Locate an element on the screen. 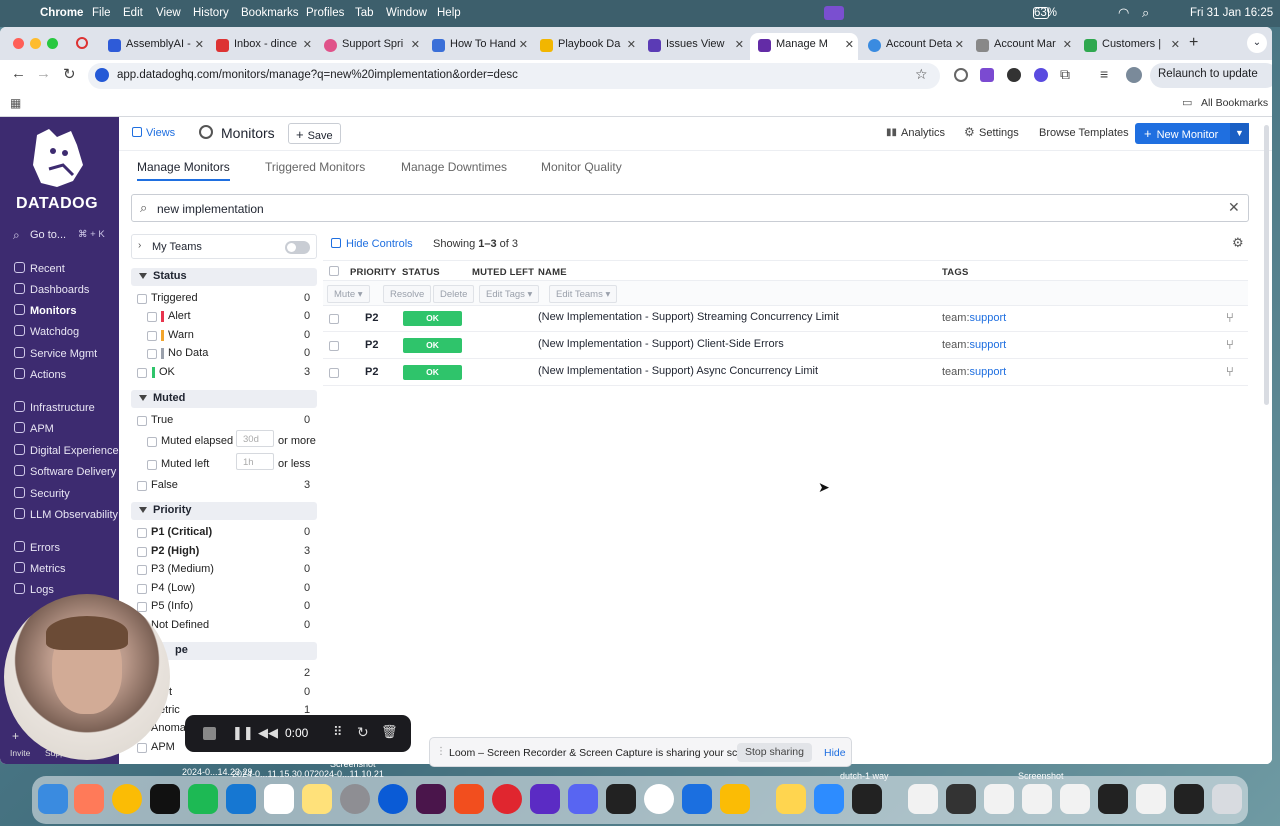 The image size is (1280, 826). rewind-icon: ◀◀ is located at coordinates (268, 733).